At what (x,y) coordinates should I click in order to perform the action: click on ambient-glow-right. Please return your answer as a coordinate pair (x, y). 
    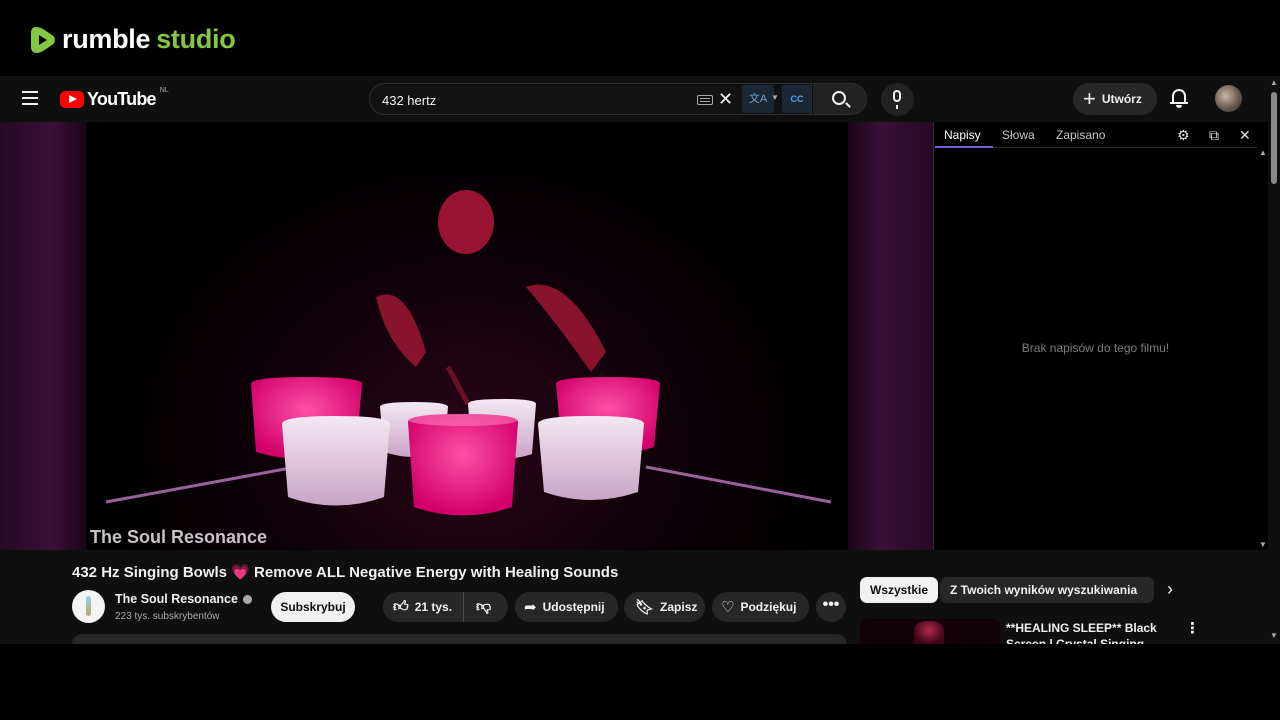
    Looking at the image, I should click on (890, 336).